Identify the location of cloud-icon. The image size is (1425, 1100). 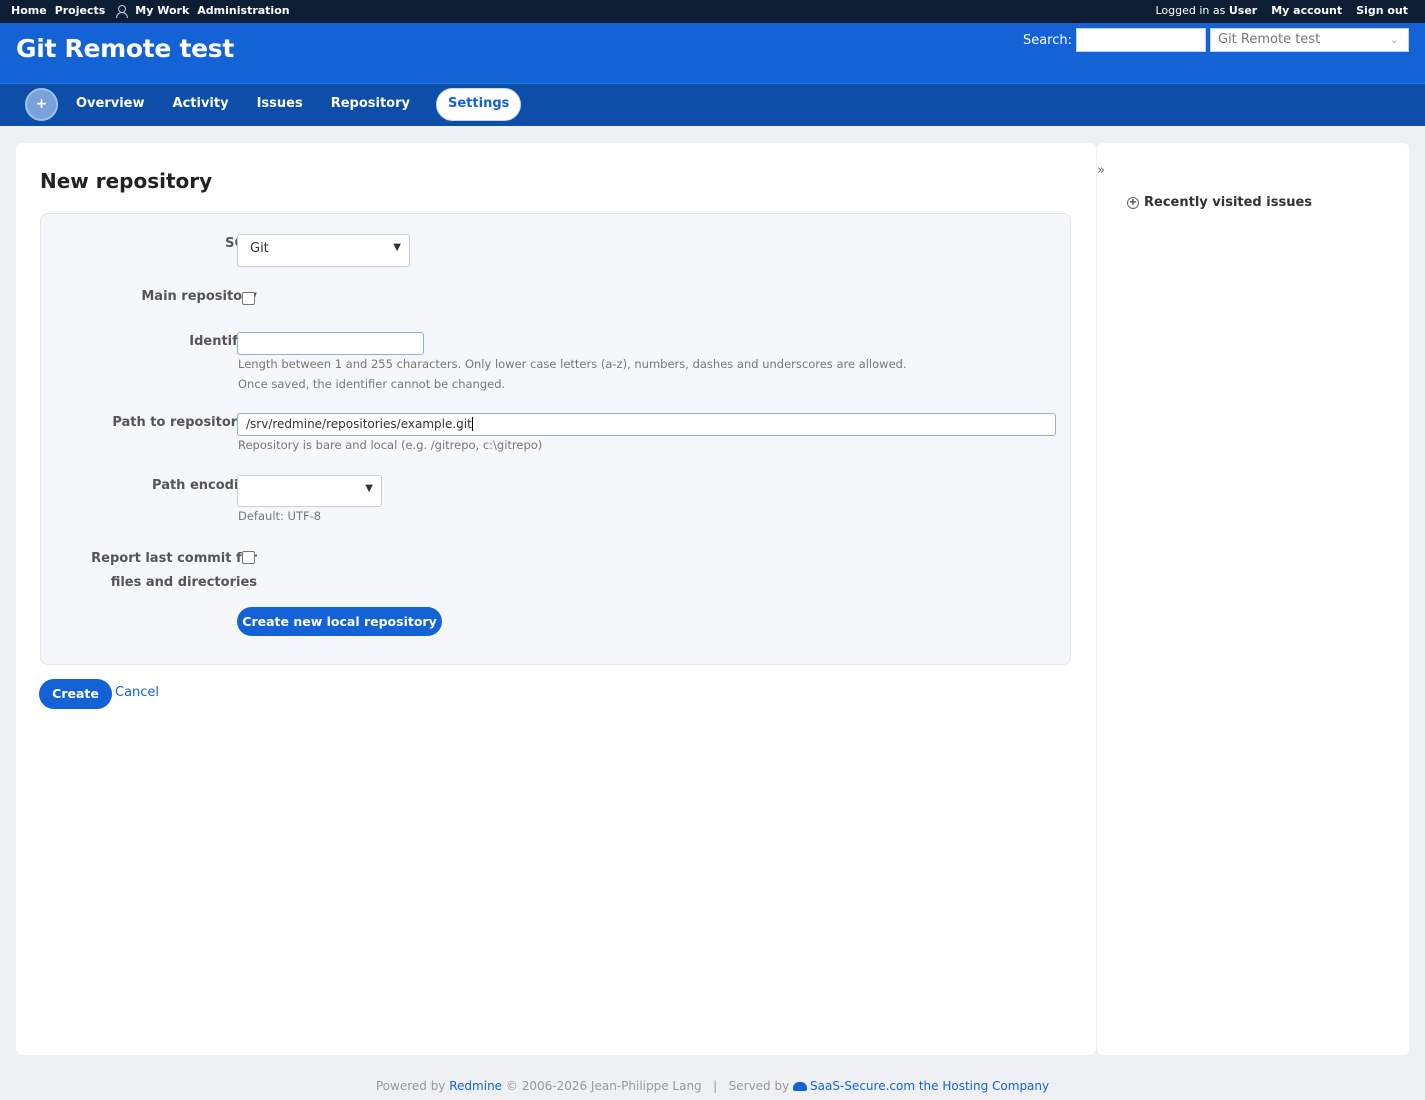
(800, 1086).